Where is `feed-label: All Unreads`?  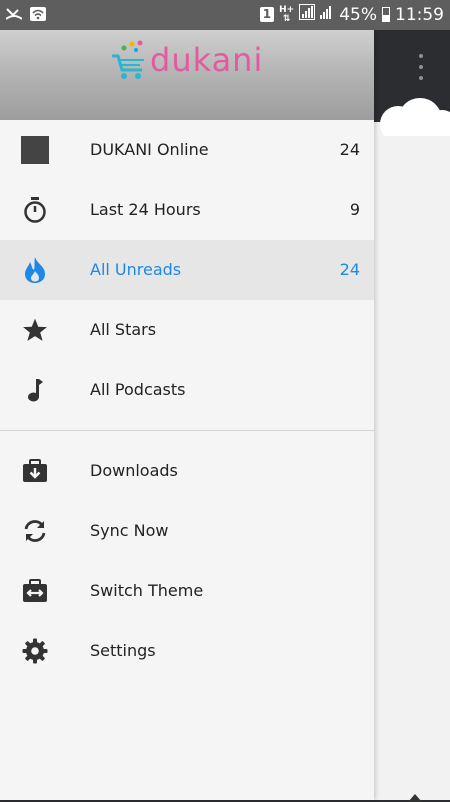 feed-label: All Unreads is located at coordinates (136, 269).